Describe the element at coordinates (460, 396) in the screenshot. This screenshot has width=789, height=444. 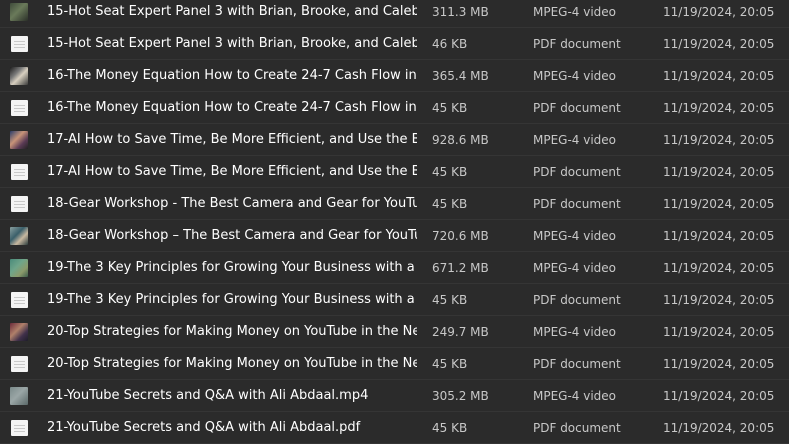
I see `file-size: 305.2 MB` at that location.